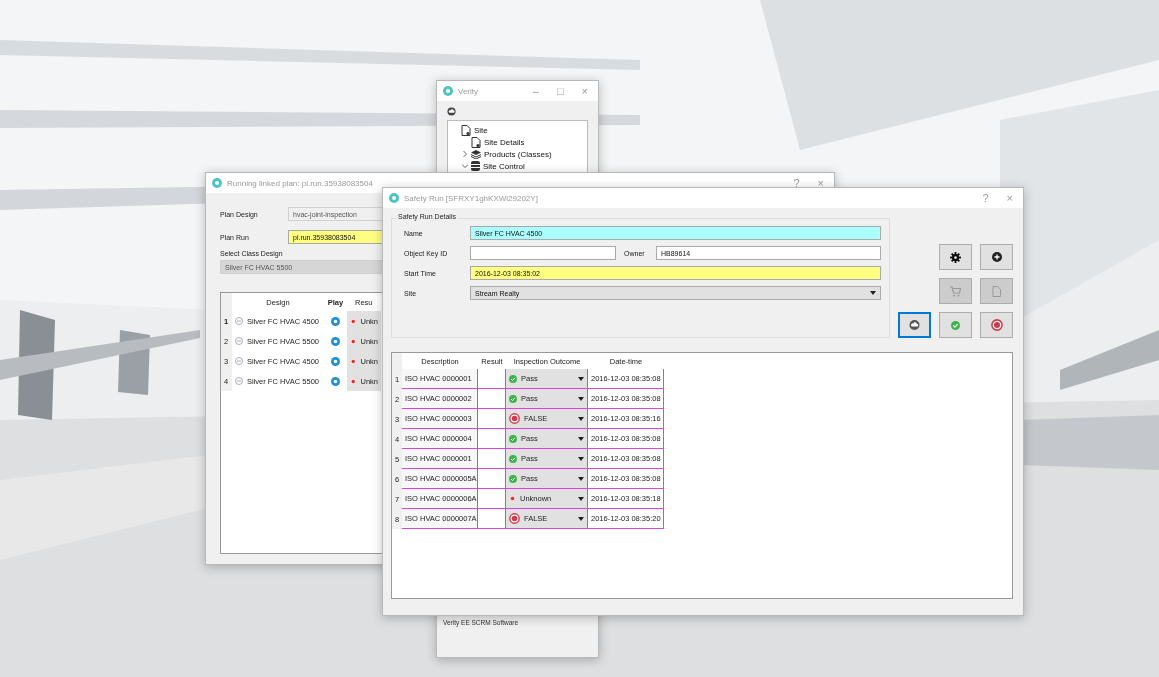  Describe the element at coordinates (476, 154) in the screenshot. I see `layers-icon` at that location.